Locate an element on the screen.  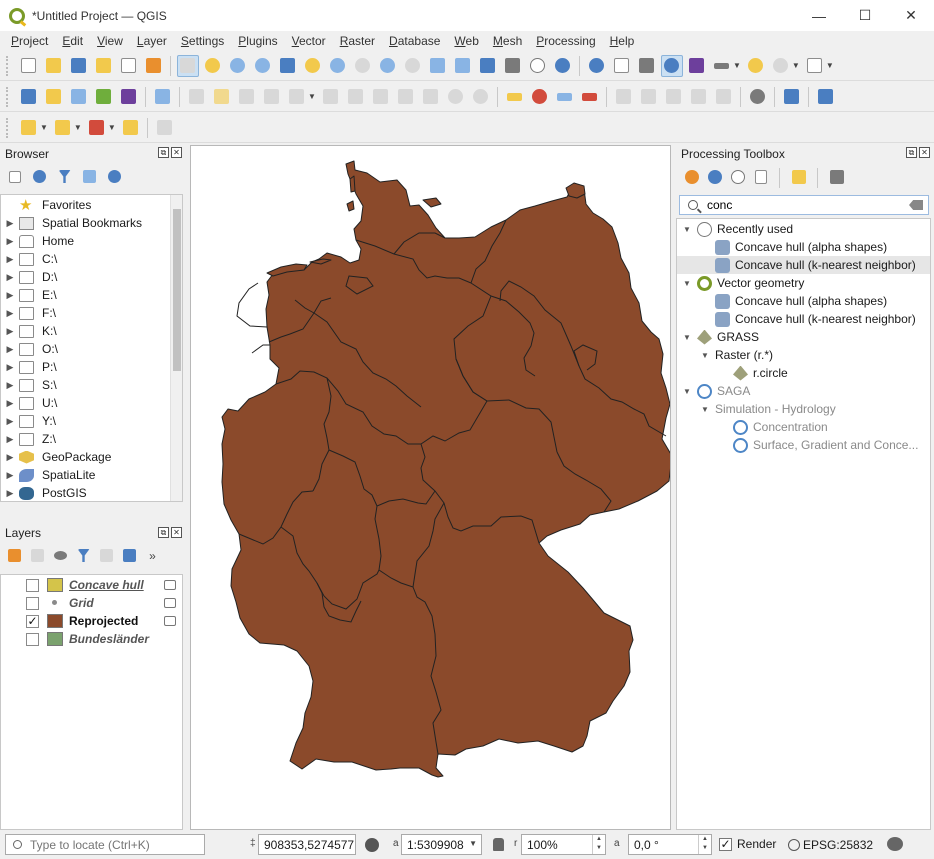
history-button is located at coordinates (737, 176).